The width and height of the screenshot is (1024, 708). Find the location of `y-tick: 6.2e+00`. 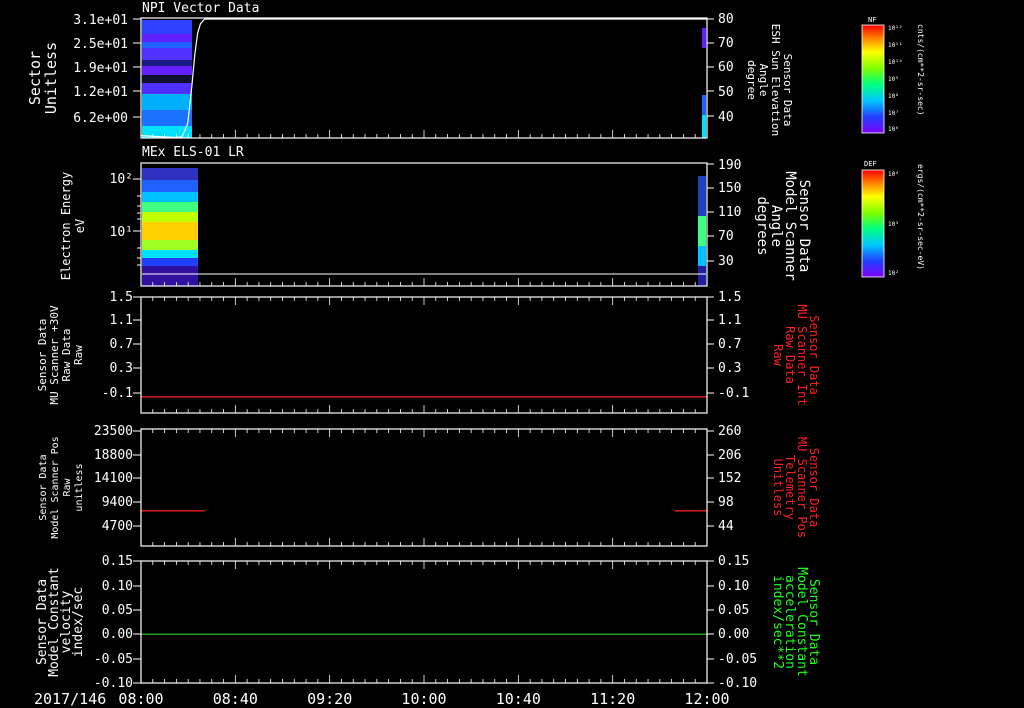

y-tick: 6.2e+00 is located at coordinates (100, 118).